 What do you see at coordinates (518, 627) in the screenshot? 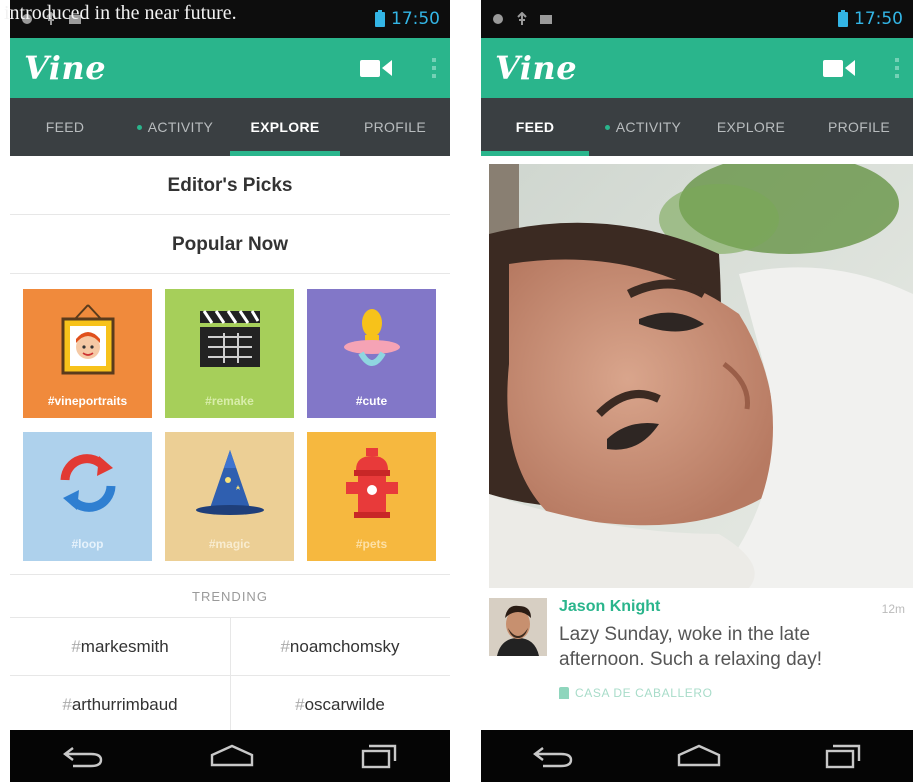
I see `avatar` at bounding box center [518, 627].